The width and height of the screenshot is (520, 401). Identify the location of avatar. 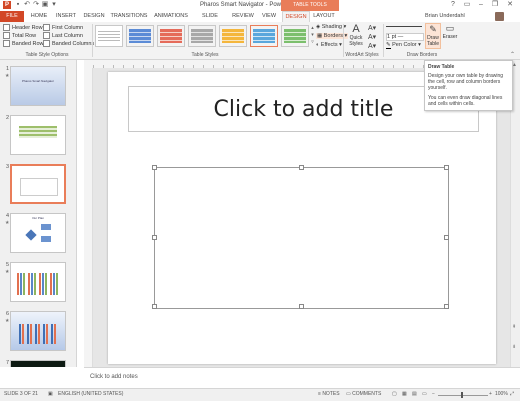
(499, 16).